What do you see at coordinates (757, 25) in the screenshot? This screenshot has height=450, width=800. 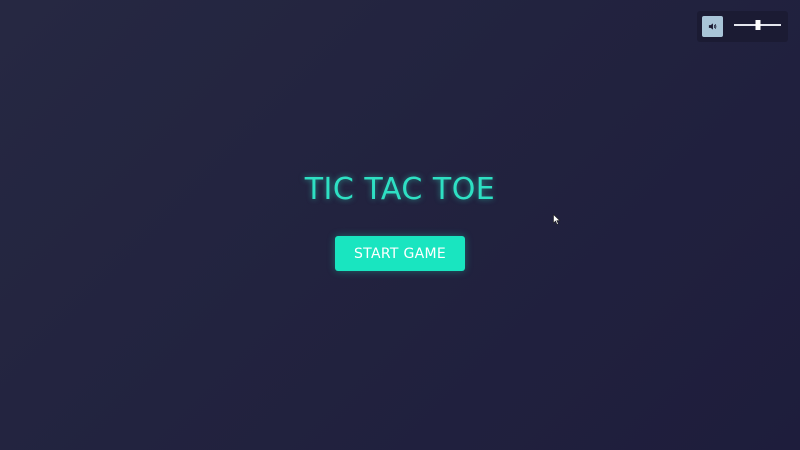 I see `volume-slider-thumb` at bounding box center [757, 25].